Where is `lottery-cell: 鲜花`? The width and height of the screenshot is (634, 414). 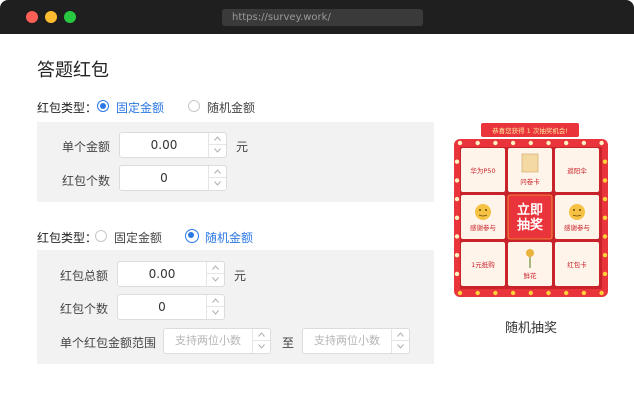
lottery-cell: 鲜花 is located at coordinates (530, 264).